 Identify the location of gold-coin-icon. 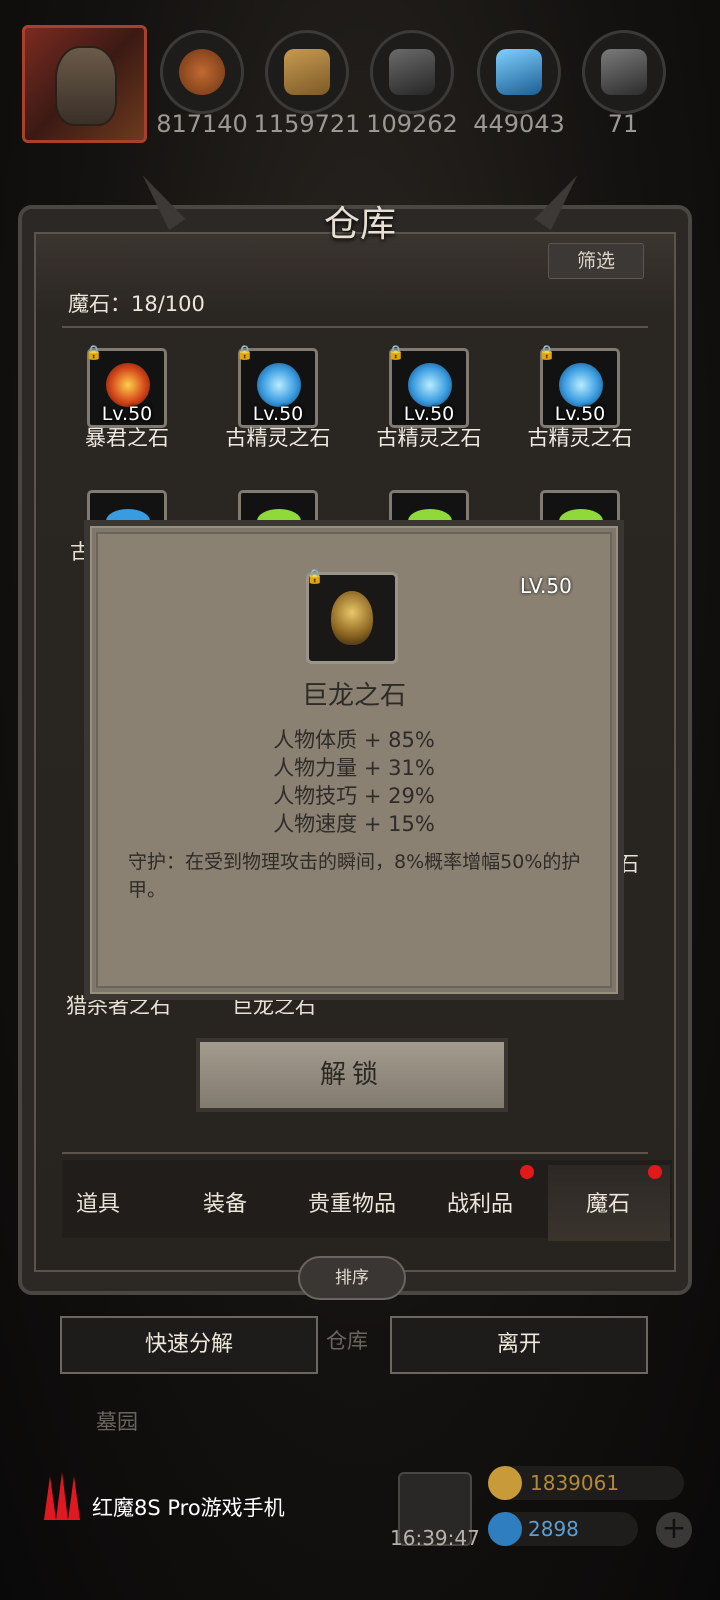
(505, 1483).